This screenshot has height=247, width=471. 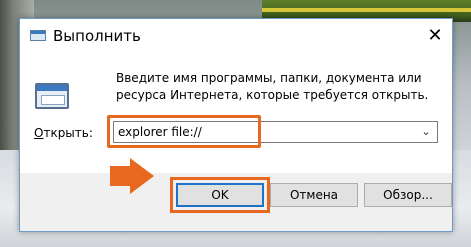 I want to click on ok-button: OK, so click(x=220, y=195).